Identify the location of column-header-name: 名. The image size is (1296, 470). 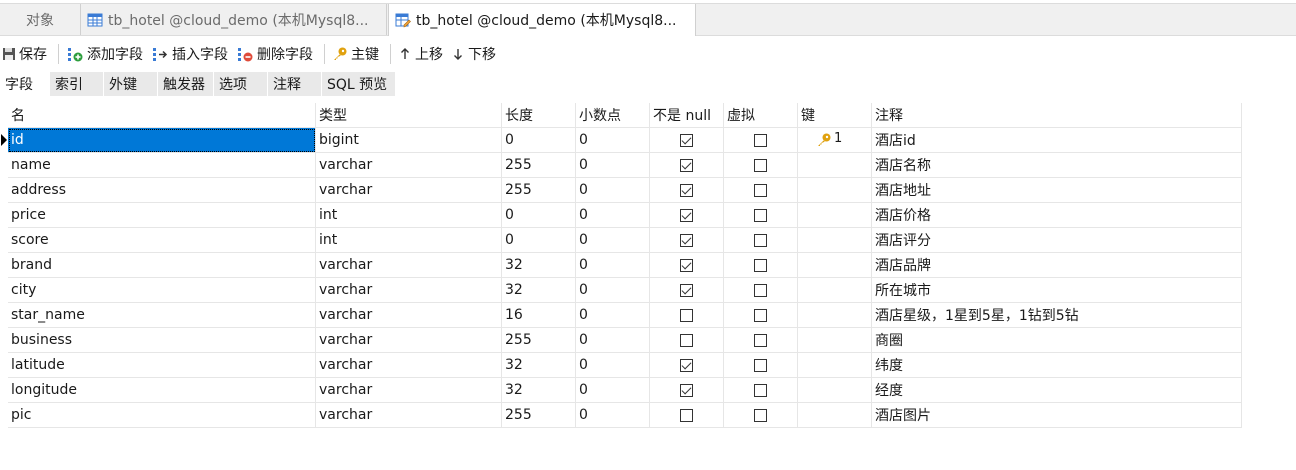
(162, 115).